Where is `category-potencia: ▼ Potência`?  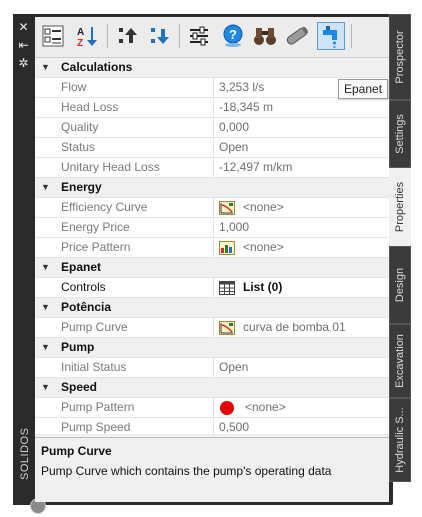 category-potencia: ▼ Potência is located at coordinates (212, 308).